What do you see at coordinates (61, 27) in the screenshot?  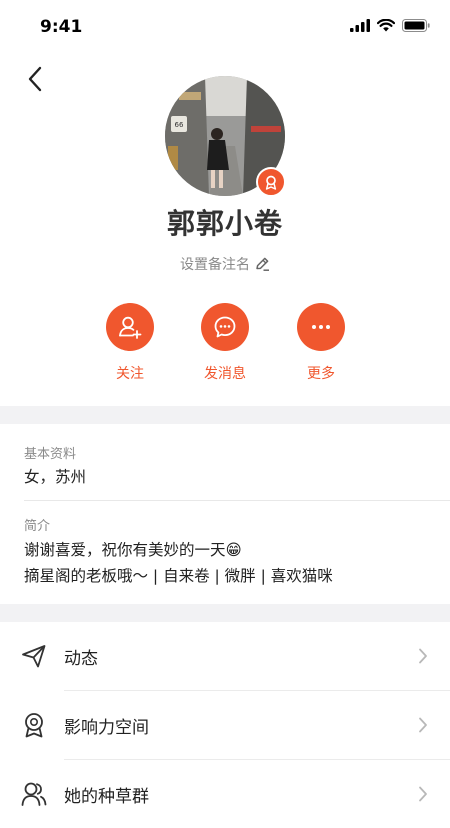 I see `status-time: 9:41` at bounding box center [61, 27].